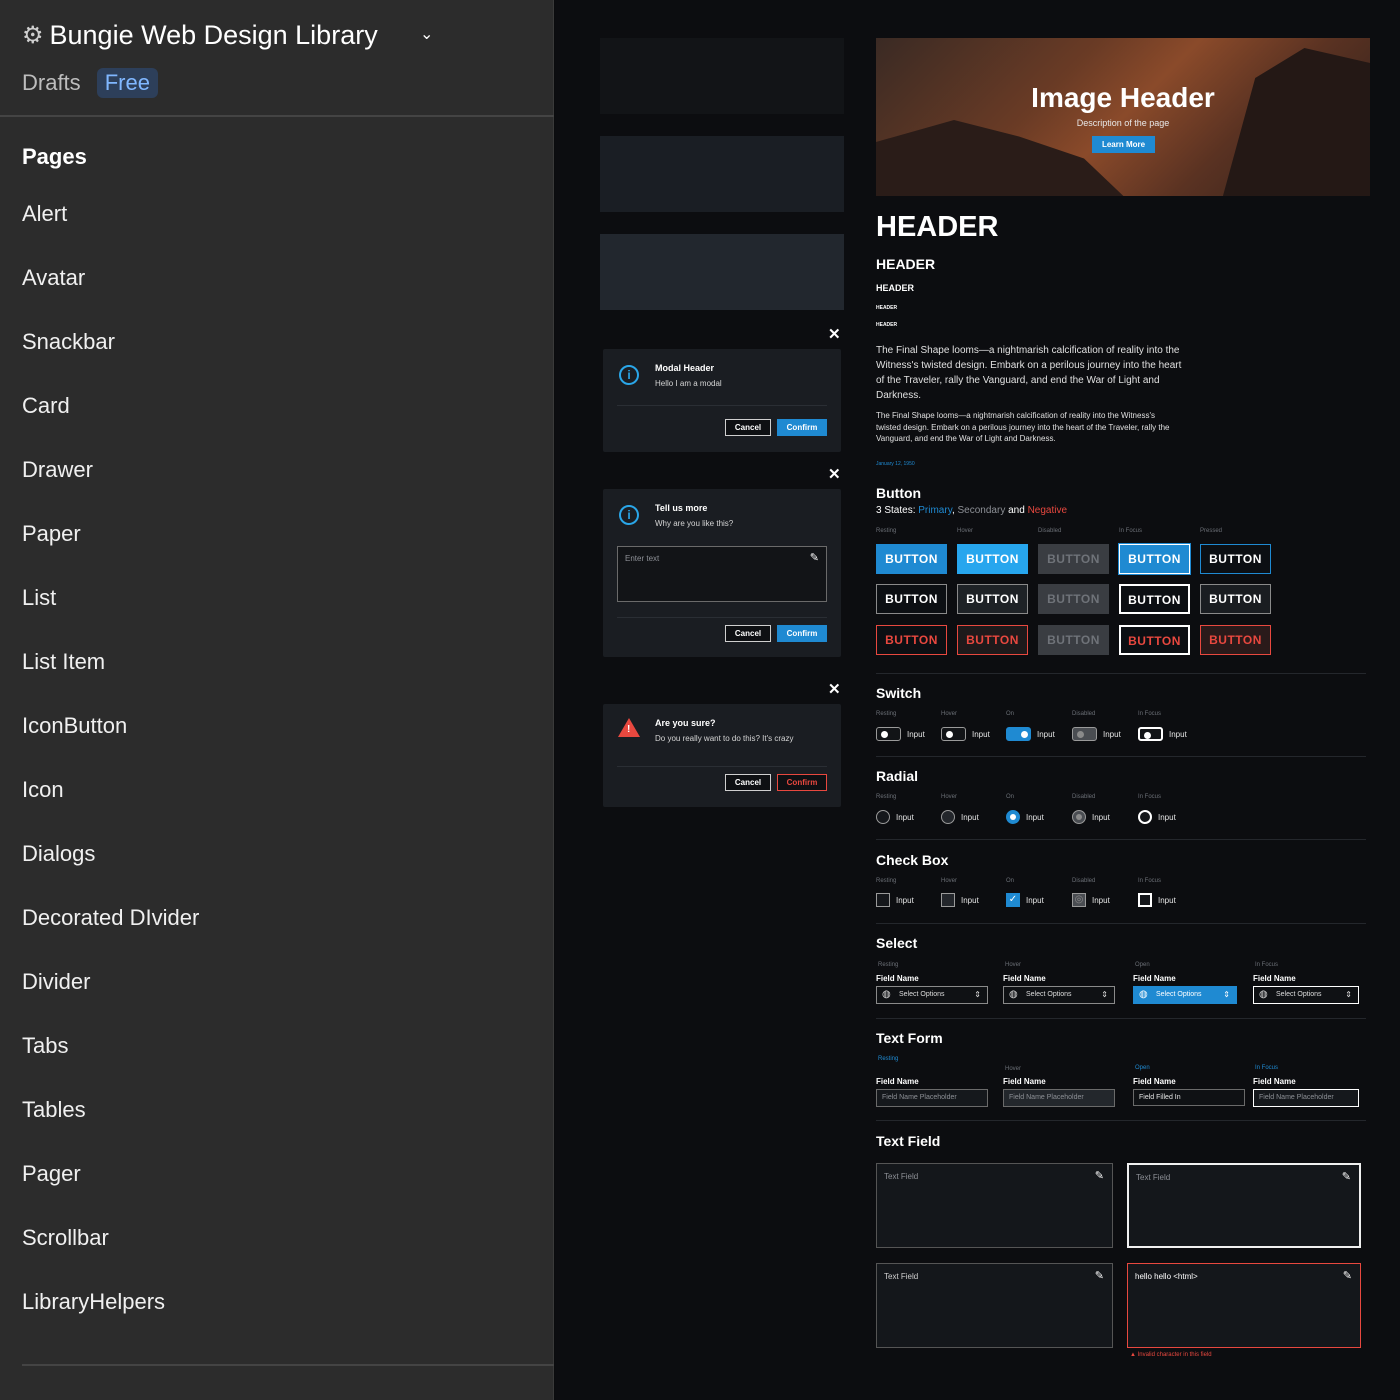  Describe the element at coordinates (110, 360) in the screenshot. I see `sidebar-page-item: Snackbar` at that location.